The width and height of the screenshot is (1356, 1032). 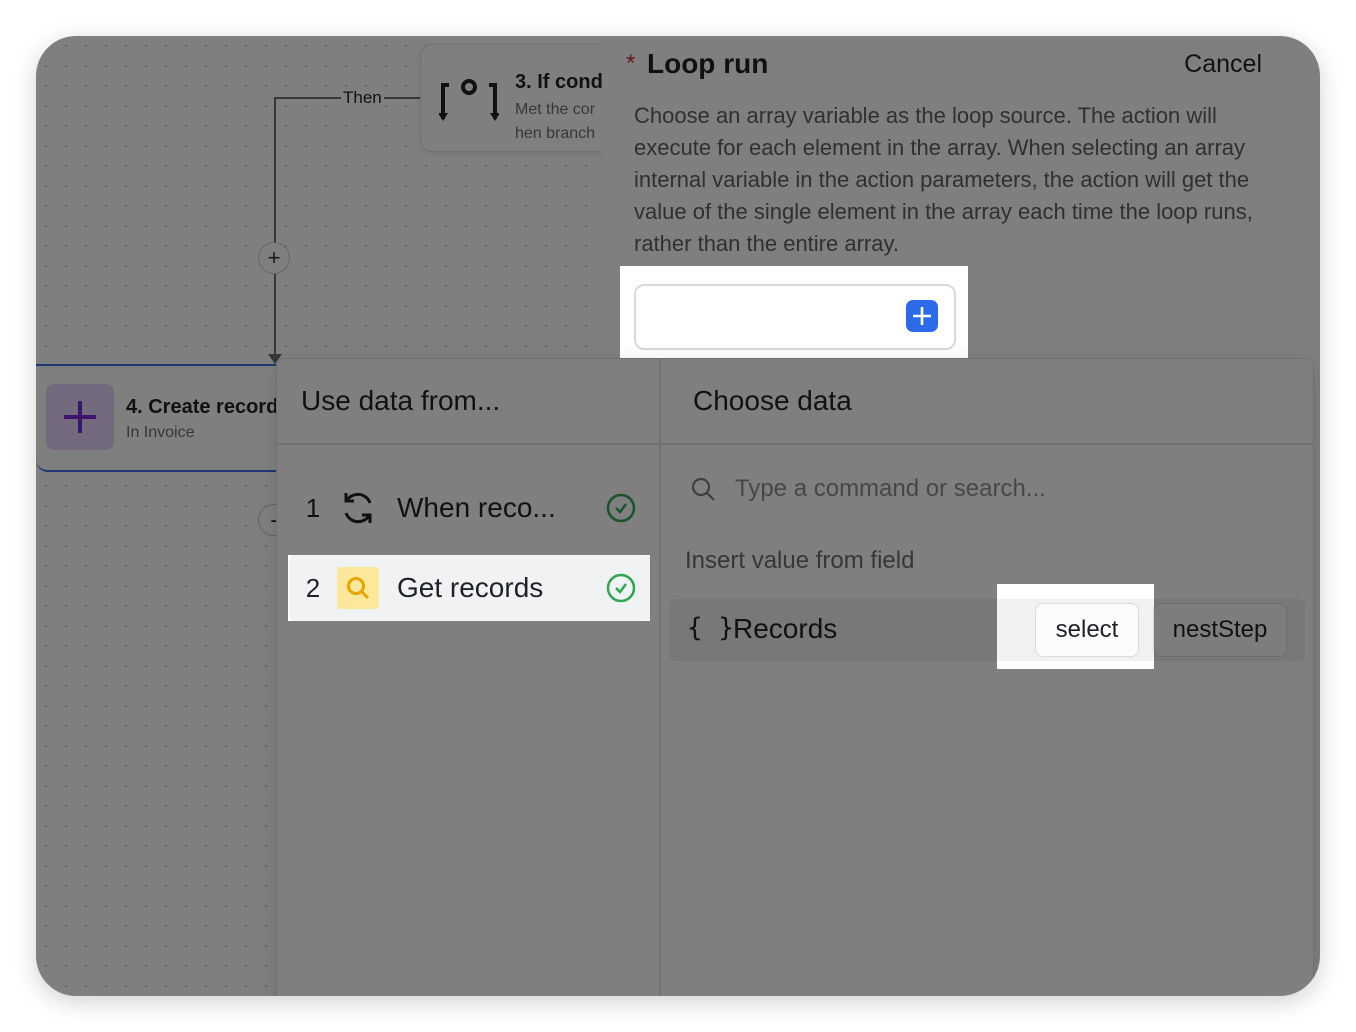 I want to click on nest-step-button: nestStep, so click(x=1220, y=630).